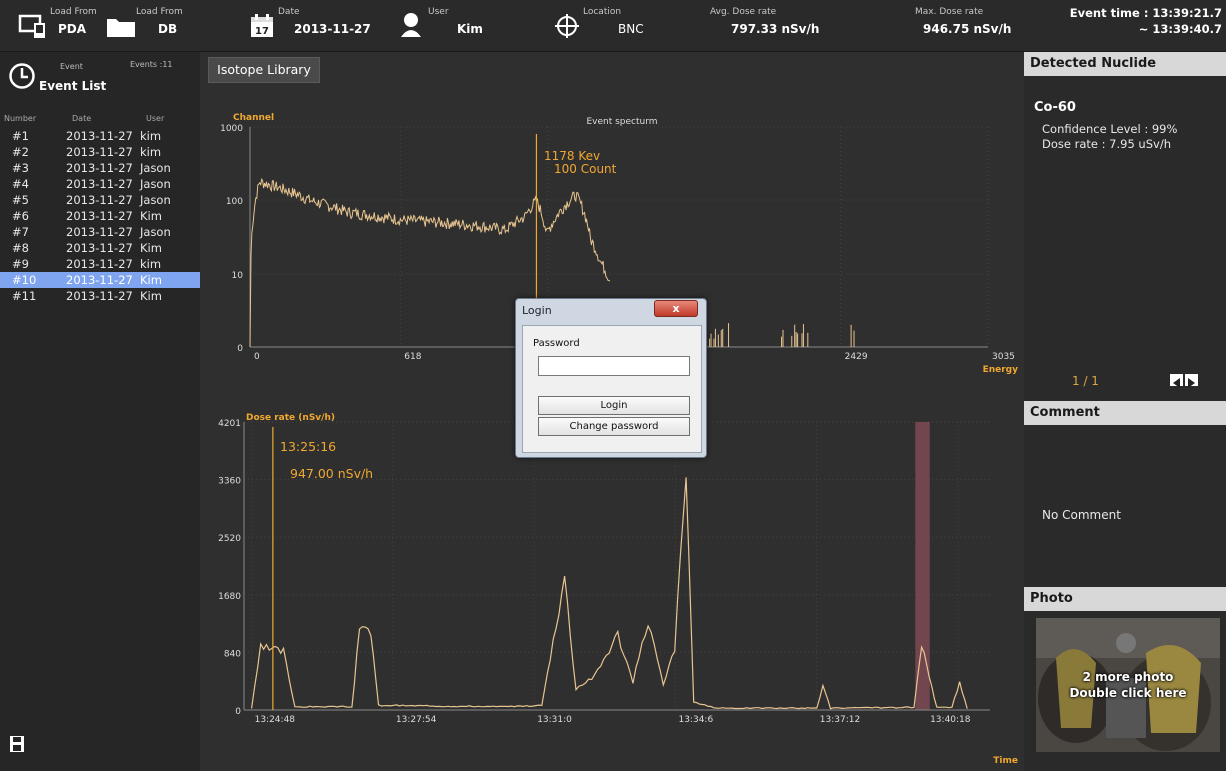 This screenshot has width=1226, height=771. Describe the element at coordinates (1125, 599) in the screenshot. I see `photo-header: Photo` at that location.